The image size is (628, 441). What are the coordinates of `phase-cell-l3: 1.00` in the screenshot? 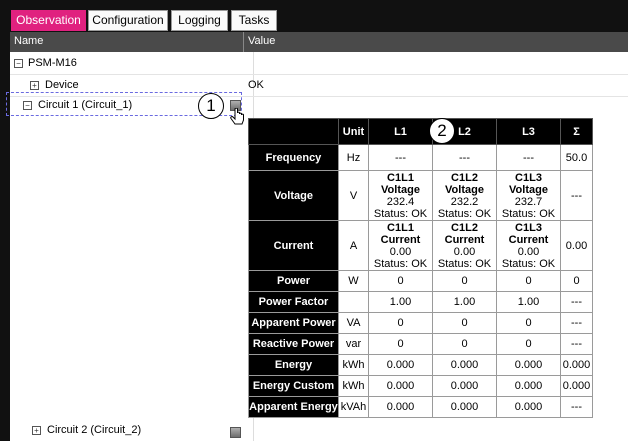 It's located at (528, 302).